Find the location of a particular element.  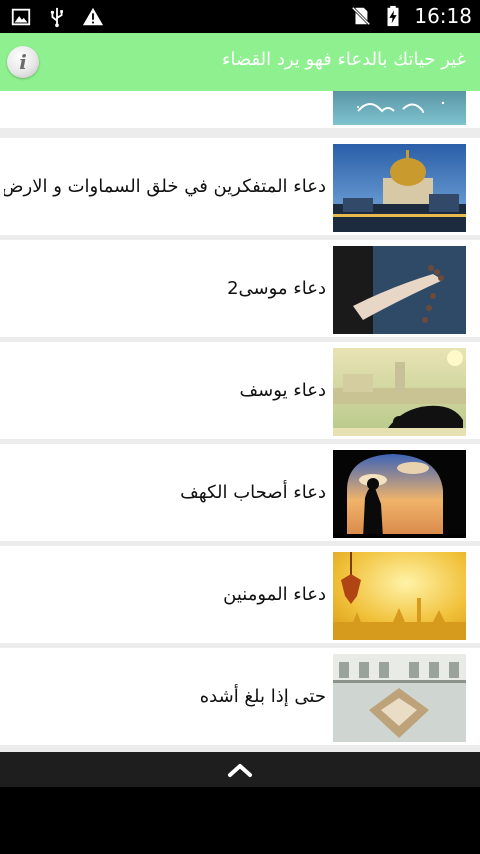

thumbnail-sujood is located at coordinates (399, 392).